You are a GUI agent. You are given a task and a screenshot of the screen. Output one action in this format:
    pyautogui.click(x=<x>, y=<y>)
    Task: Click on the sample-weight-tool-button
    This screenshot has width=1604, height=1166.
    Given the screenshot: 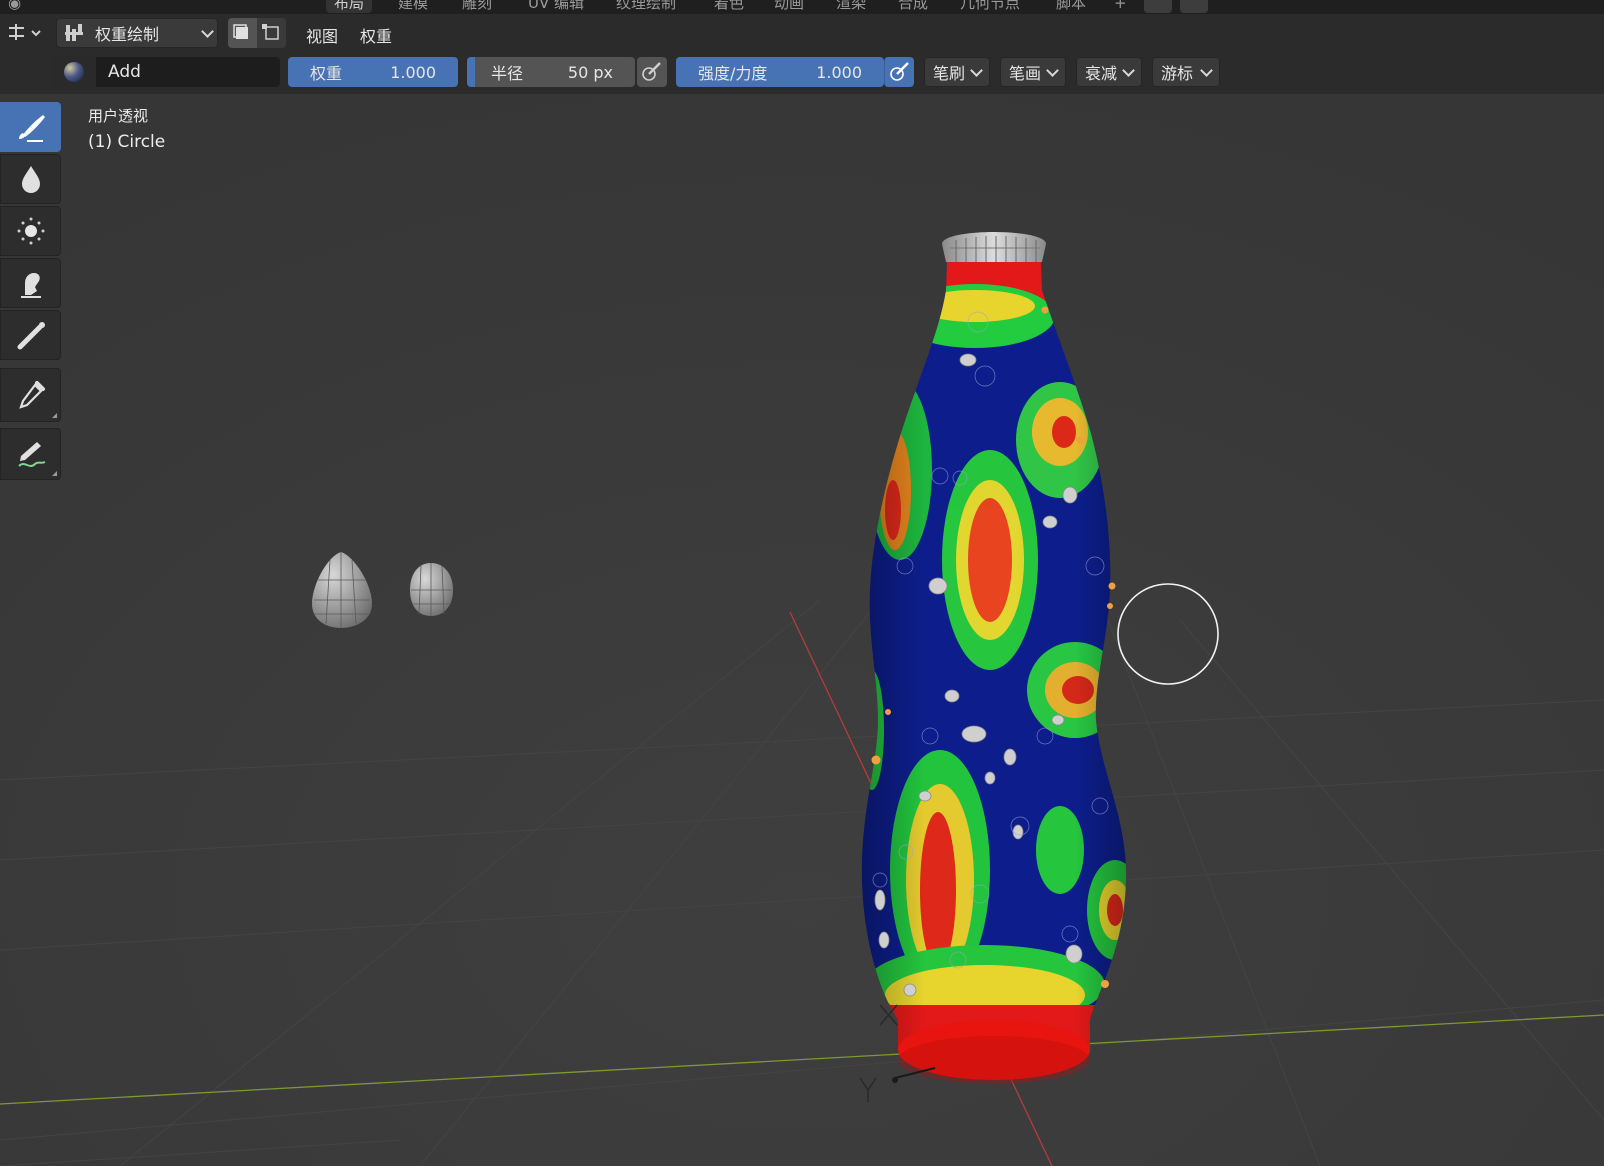 What is the action you would take?
    pyautogui.click(x=30, y=395)
    